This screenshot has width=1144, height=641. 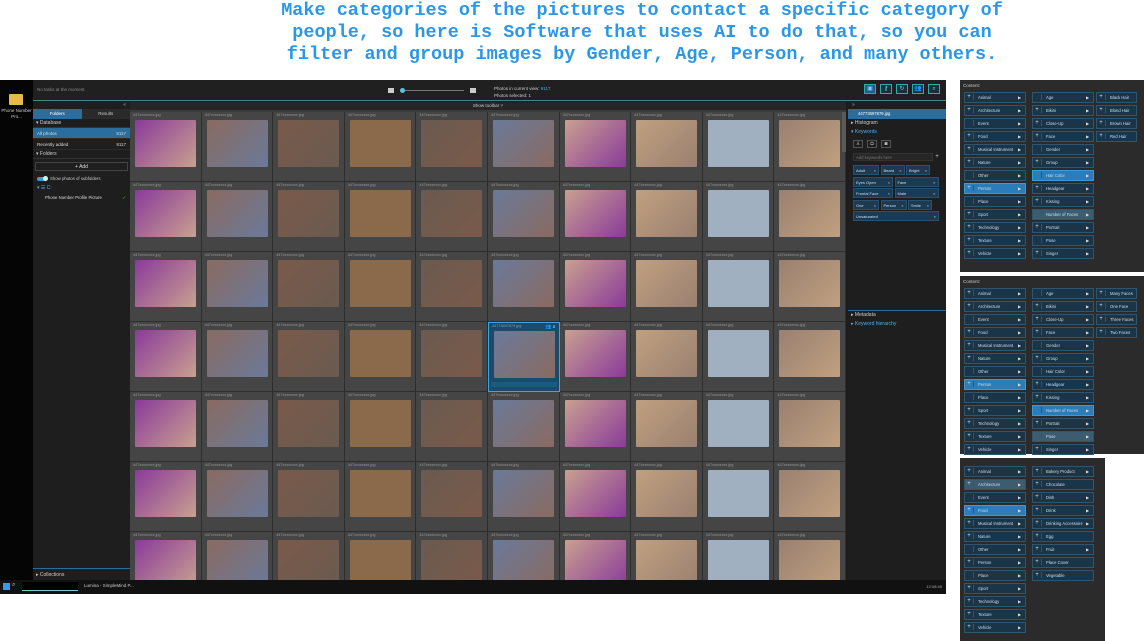 I want to click on toggle-switch, so click(x=42, y=178).